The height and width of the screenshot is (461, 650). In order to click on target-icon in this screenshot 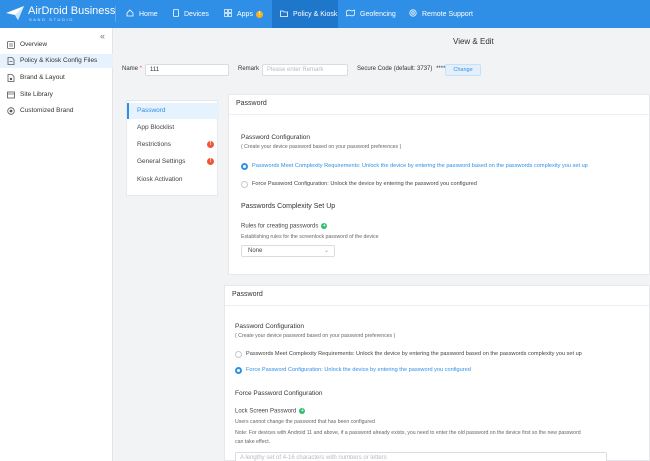, I will do `click(11, 111)`.